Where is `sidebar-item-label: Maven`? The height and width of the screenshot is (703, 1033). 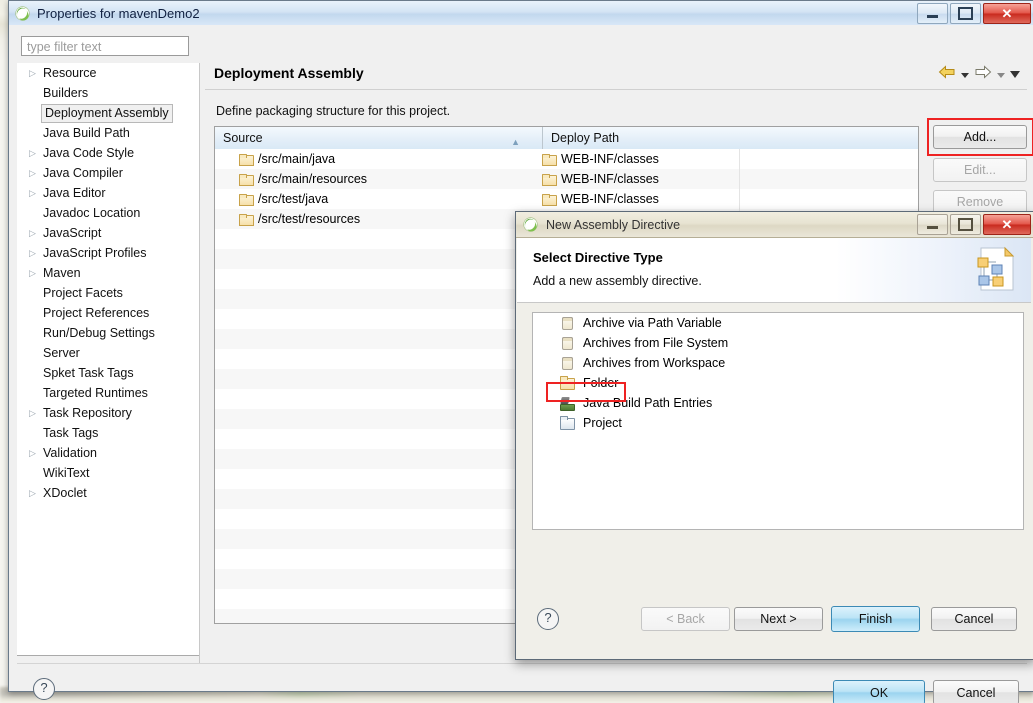
sidebar-item-label: Maven is located at coordinates (62, 273).